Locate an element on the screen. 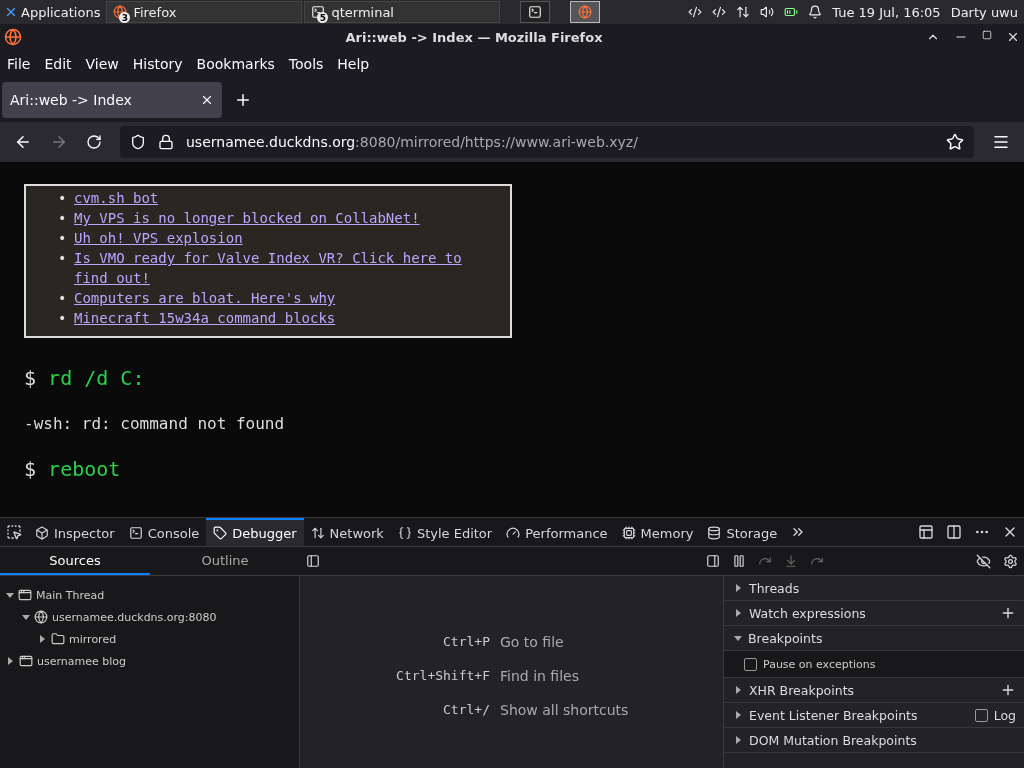 The image size is (1024, 768). terminal-icon is located at coordinates (535, 12).